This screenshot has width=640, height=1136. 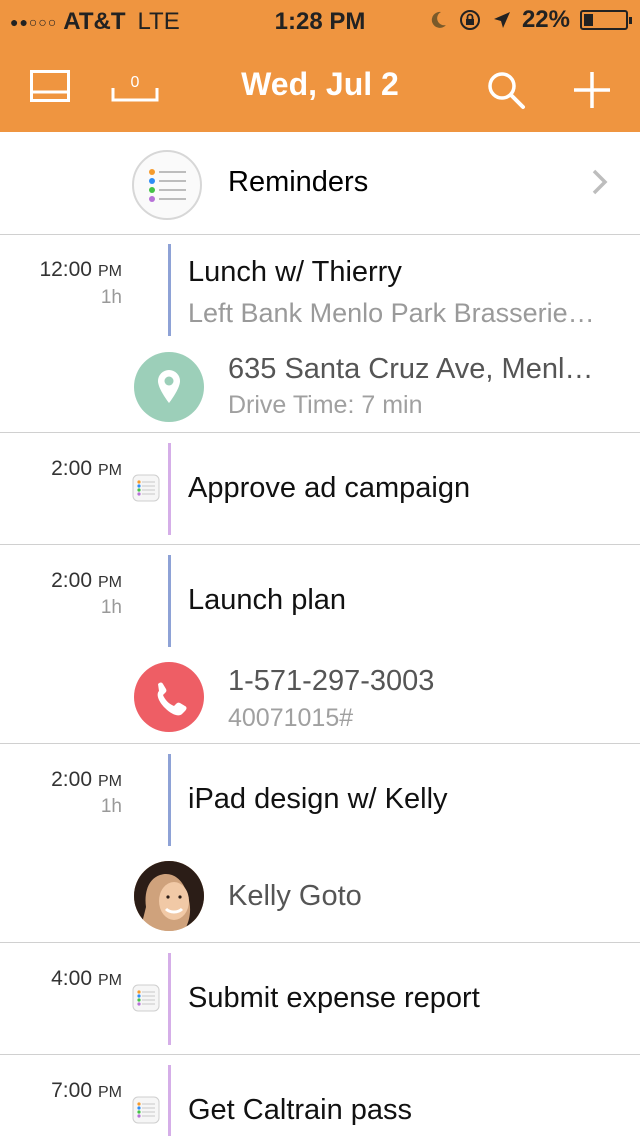 What do you see at coordinates (167, 185) in the screenshot?
I see `reminders-list-icon` at bounding box center [167, 185].